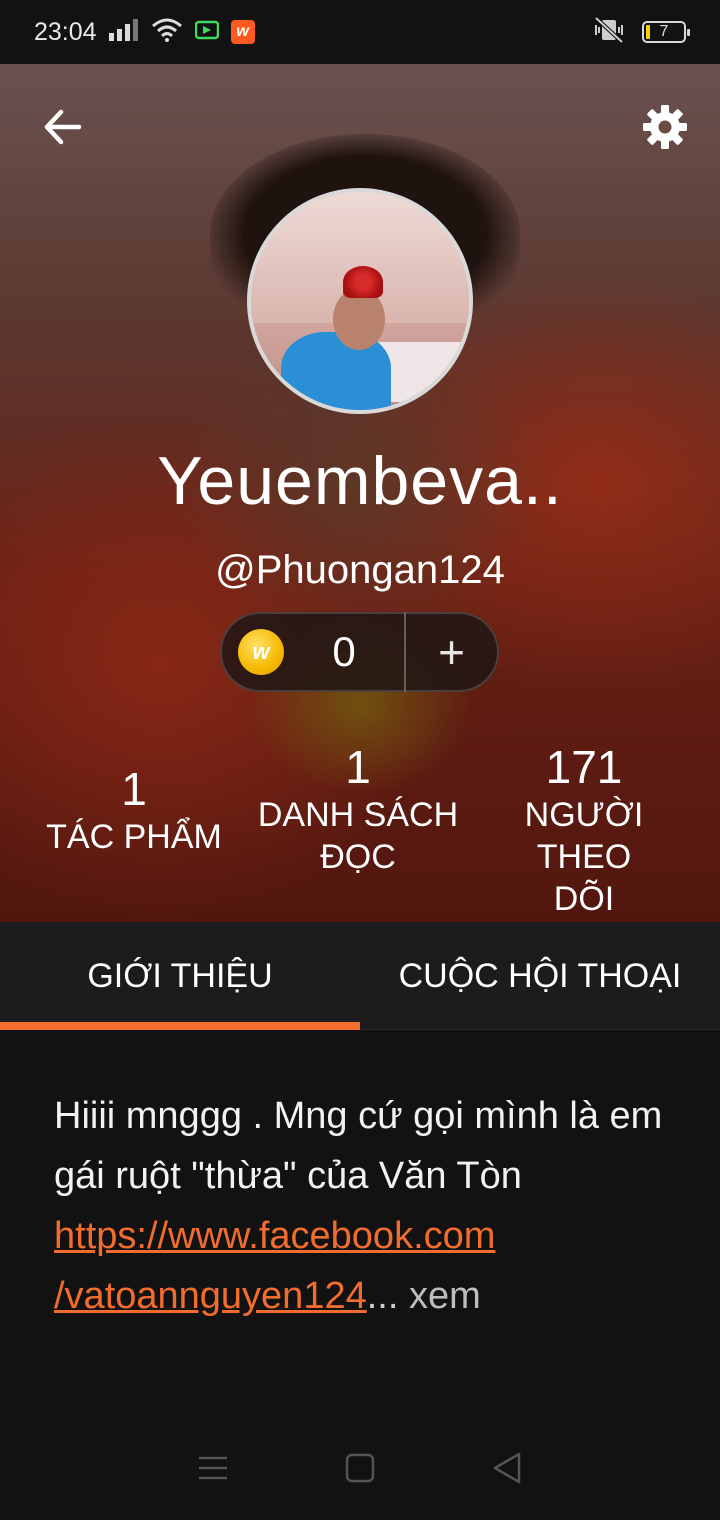 The image size is (720, 1520). I want to click on add-coins-button: +, so click(451, 652).